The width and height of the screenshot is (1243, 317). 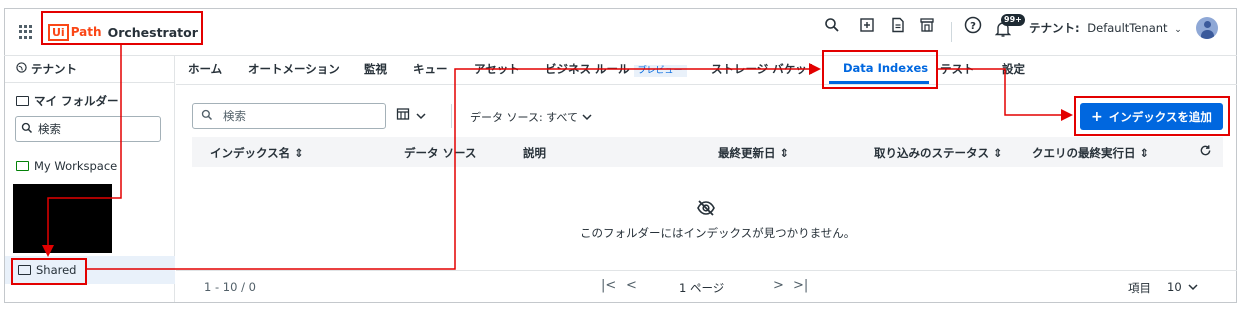 I want to click on notification-badge: 99+, so click(x=1013, y=20).